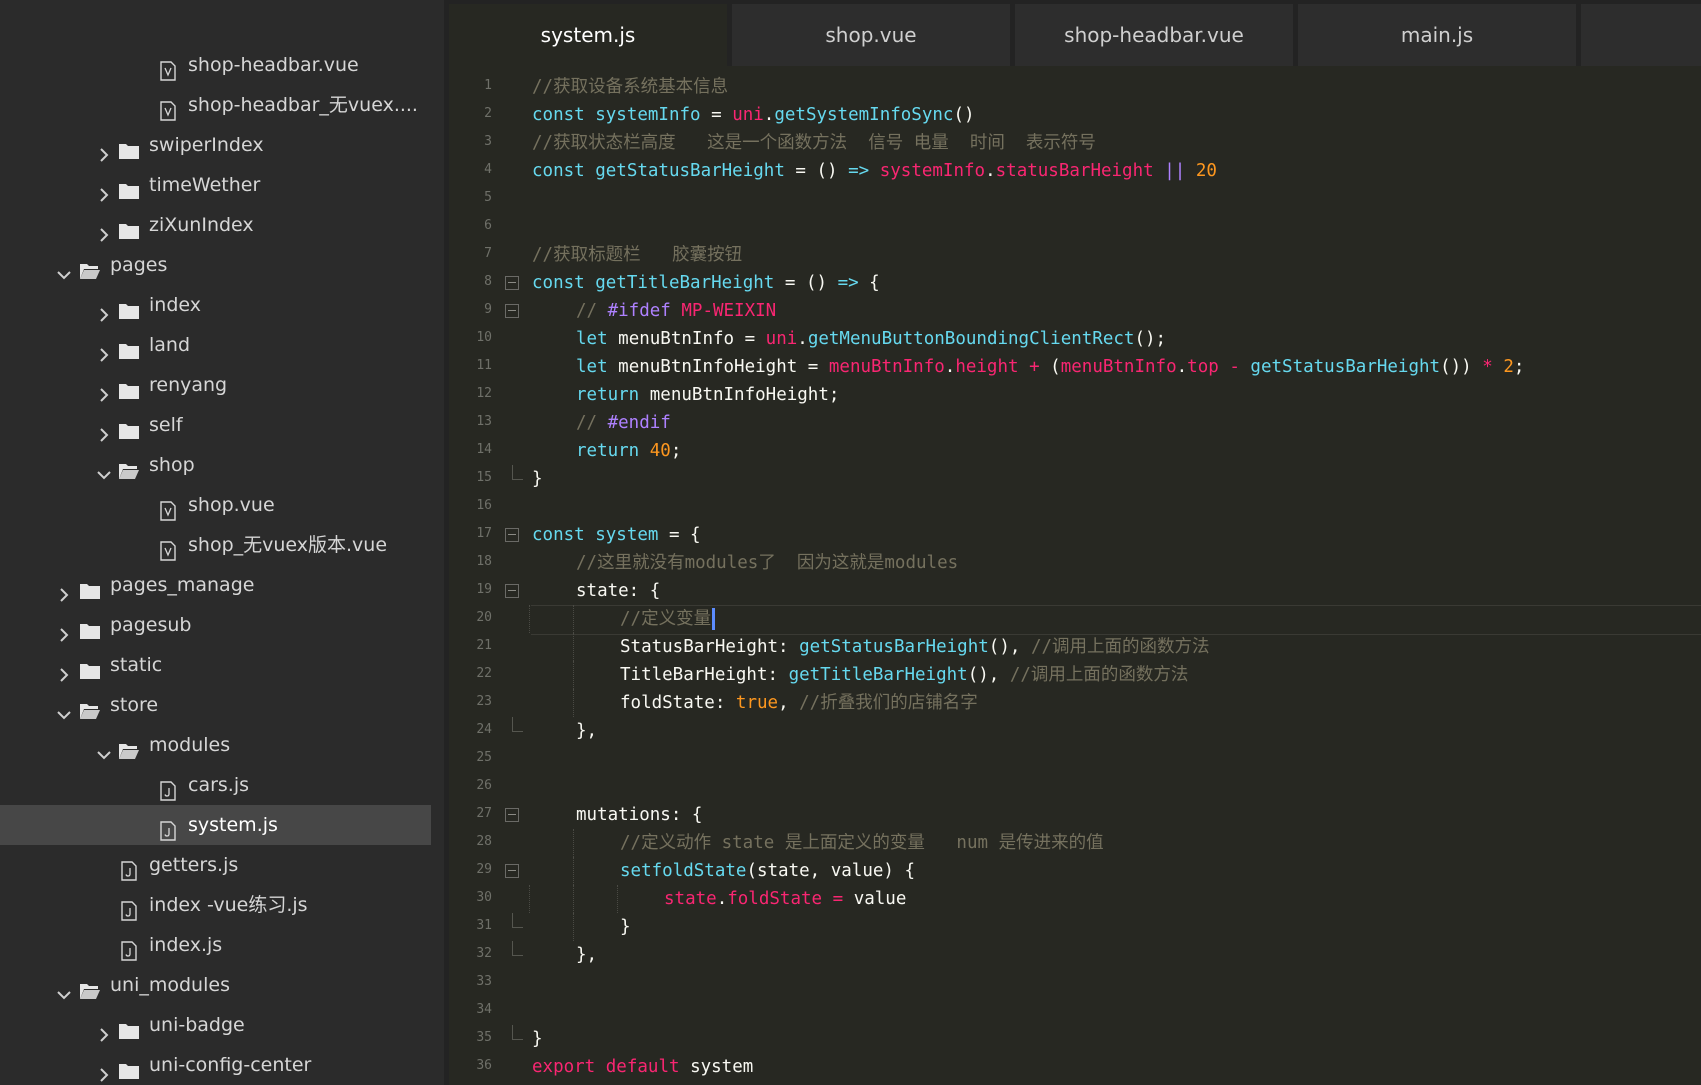 This screenshot has height=1085, width=1701. What do you see at coordinates (215, 985) in the screenshot?
I see `folder-uni-modules: uni_modules` at bounding box center [215, 985].